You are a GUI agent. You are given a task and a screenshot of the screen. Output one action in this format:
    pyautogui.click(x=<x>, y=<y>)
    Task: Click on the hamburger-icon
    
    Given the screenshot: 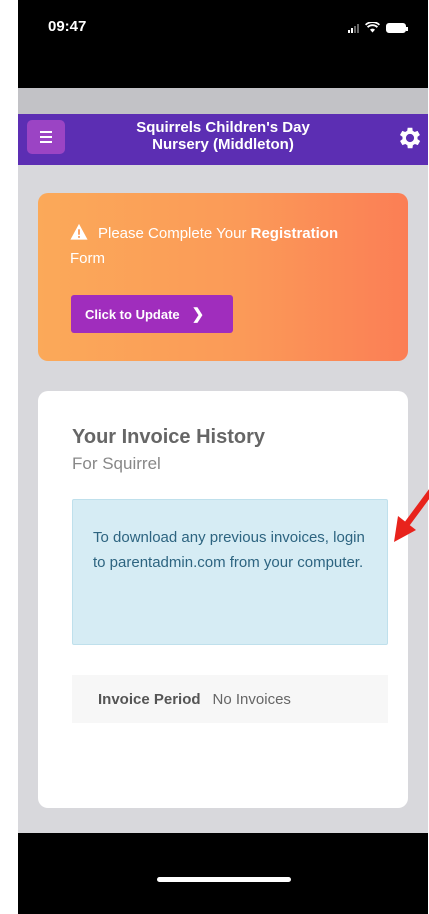 What is the action you would take?
    pyautogui.click(x=46, y=132)
    